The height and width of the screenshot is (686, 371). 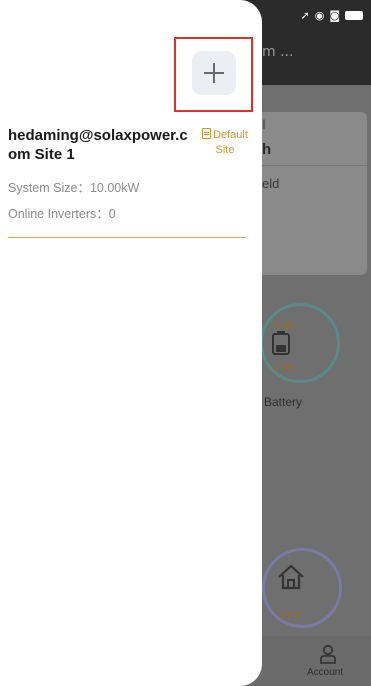 I want to click on online-inverters: Online Inverters：0, so click(x=62, y=214).